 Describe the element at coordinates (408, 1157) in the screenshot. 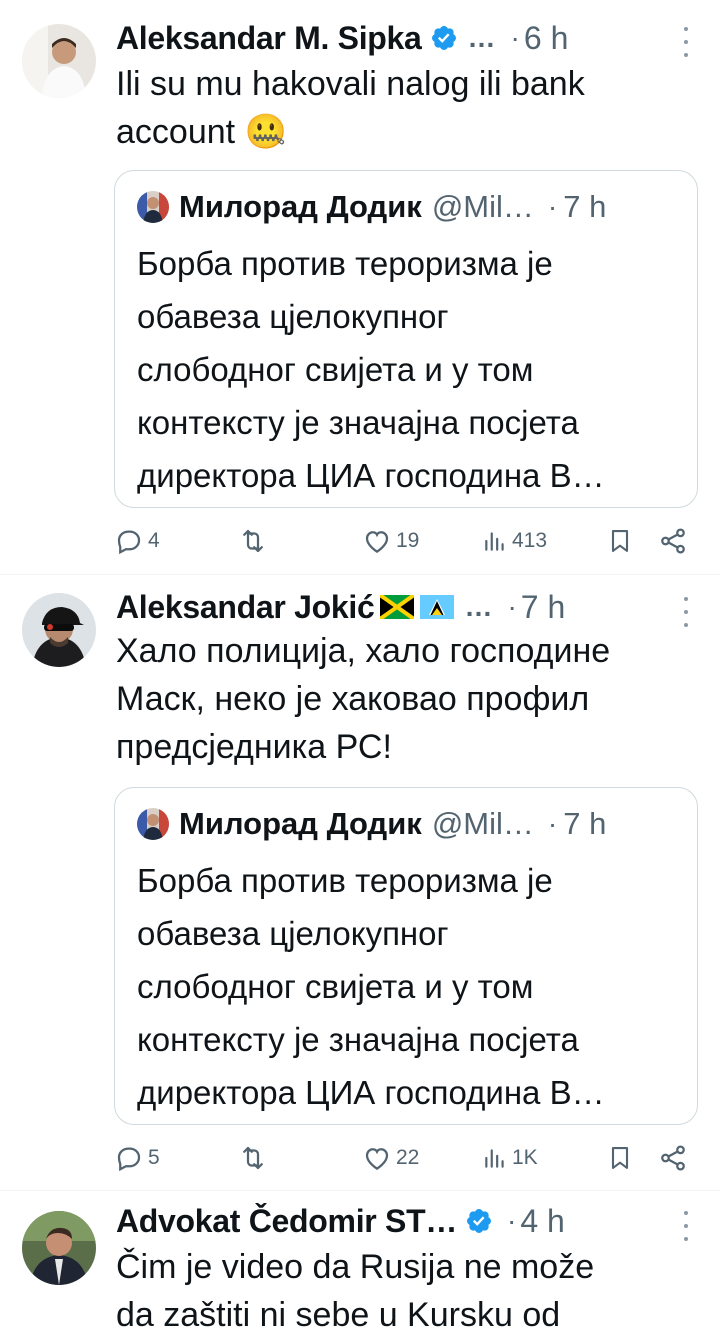

I see `like-count: 22` at that location.